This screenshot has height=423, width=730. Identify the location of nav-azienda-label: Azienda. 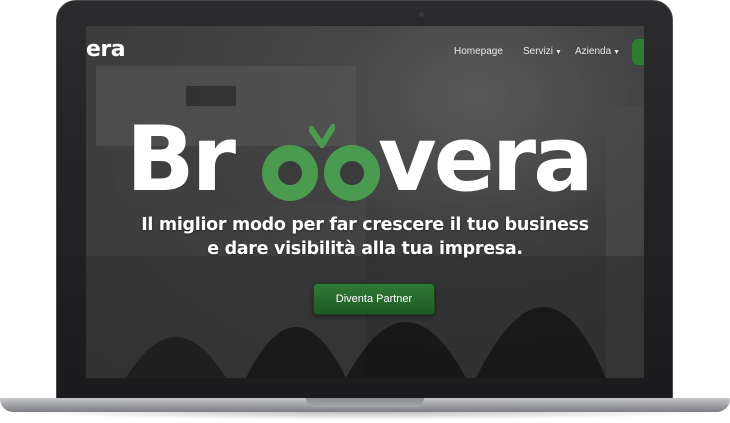
(593, 51).